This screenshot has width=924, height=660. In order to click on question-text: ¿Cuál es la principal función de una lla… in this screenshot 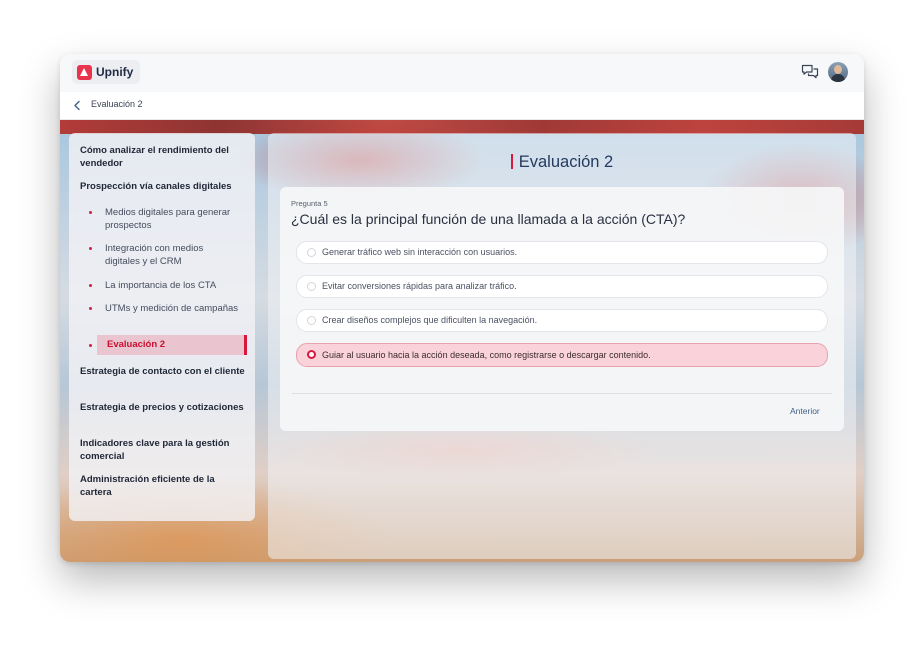, I will do `click(488, 219)`.